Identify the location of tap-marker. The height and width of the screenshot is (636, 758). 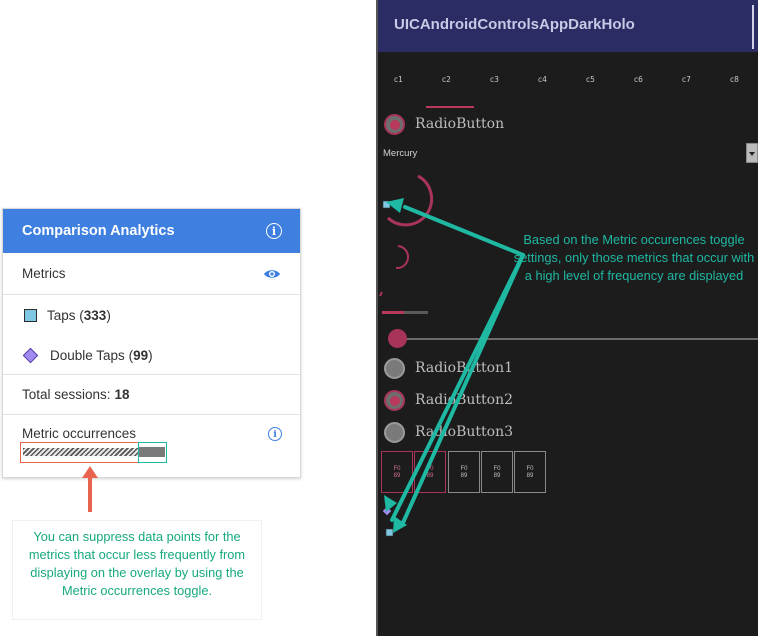
(389, 532).